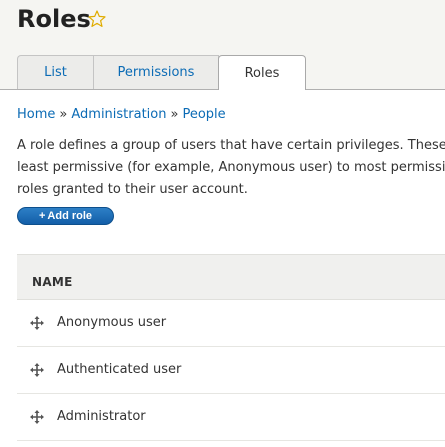 The width and height of the screenshot is (445, 447). I want to click on tab-permissions-label: Permissions, so click(156, 72).